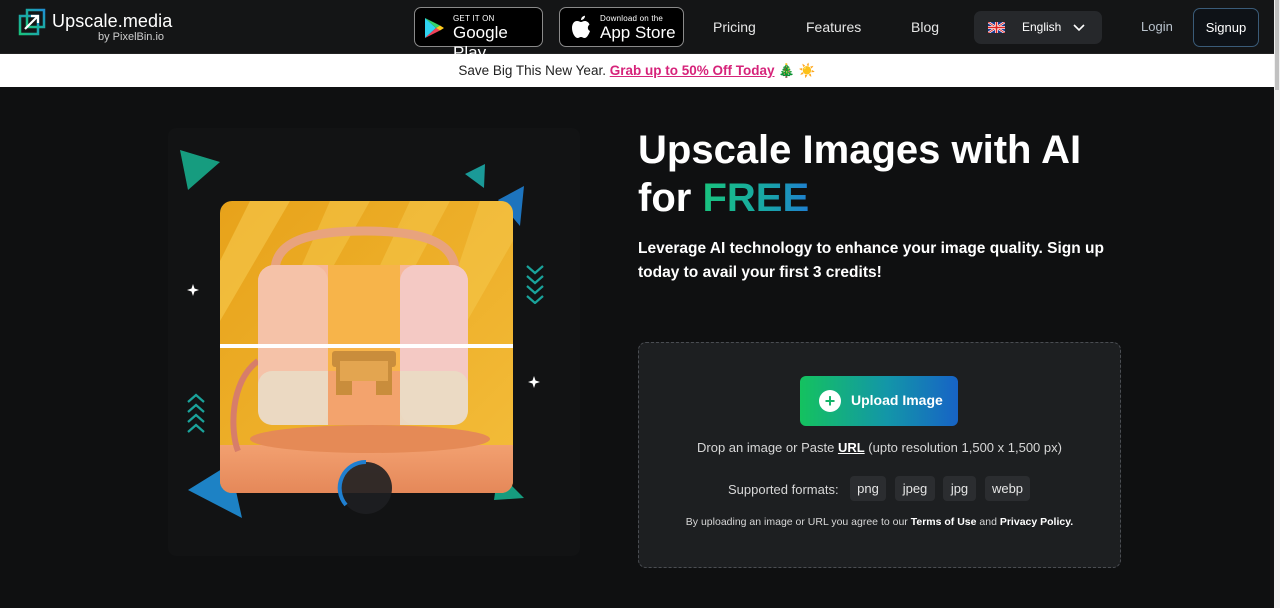 This screenshot has width=1280, height=608. I want to click on app-store-small: Download on the, so click(632, 18).